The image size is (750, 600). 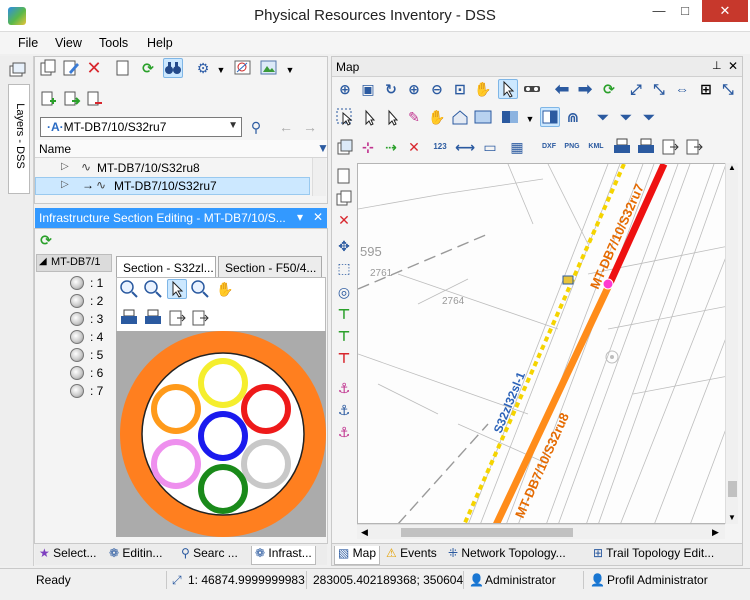 I want to click on measure-icon, so click(x=532, y=89).